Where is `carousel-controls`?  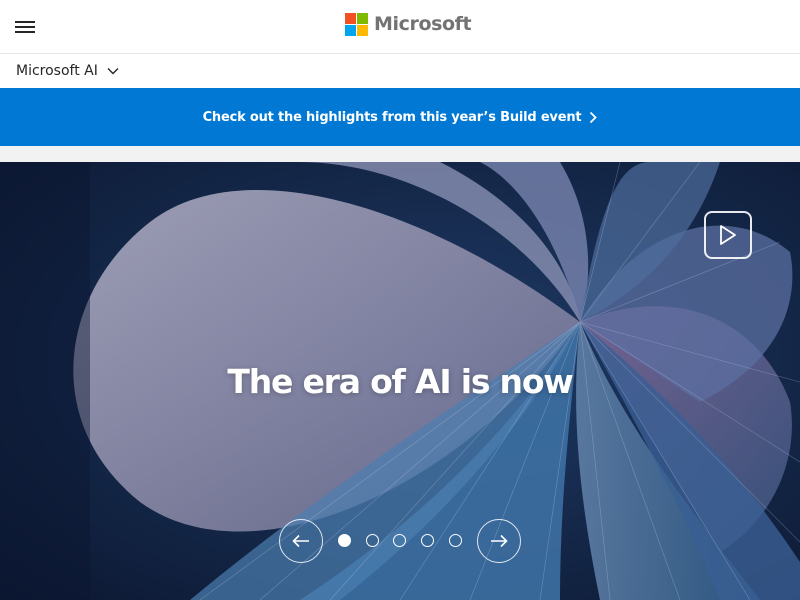
carousel-controls is located at coordinates (400, 541).